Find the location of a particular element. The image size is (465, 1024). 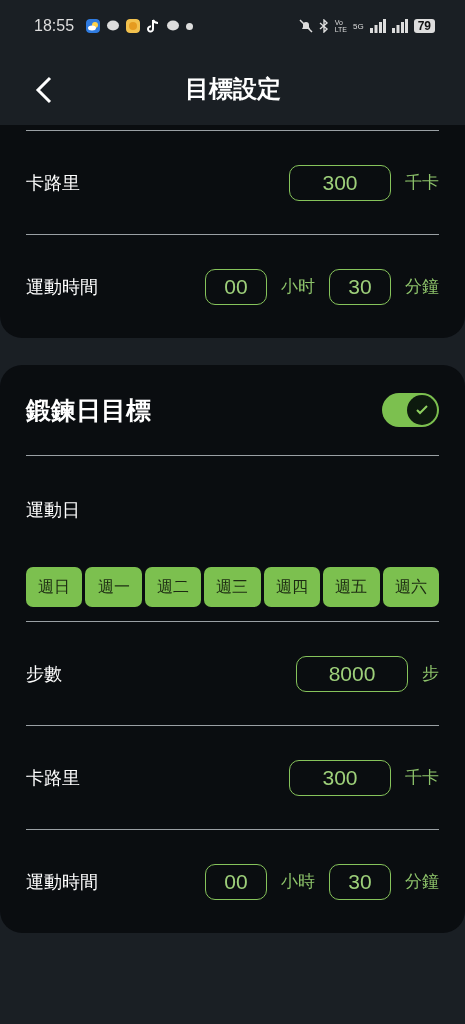

coin-app-icon is located at coordinates (133, 26).